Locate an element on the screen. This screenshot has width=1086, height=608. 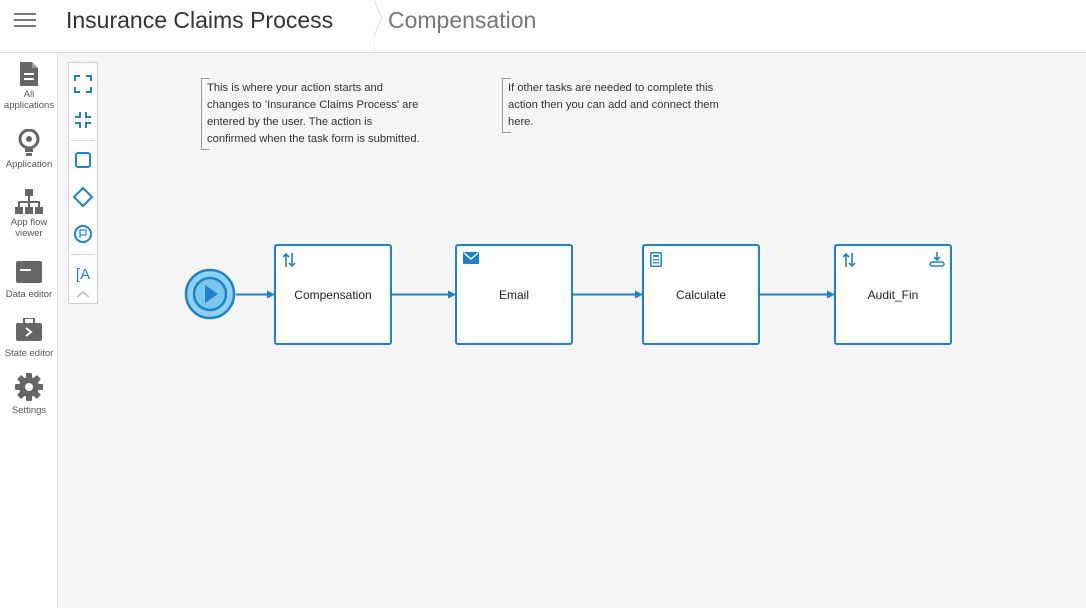
database-icon is located at coordinates (29, 272).